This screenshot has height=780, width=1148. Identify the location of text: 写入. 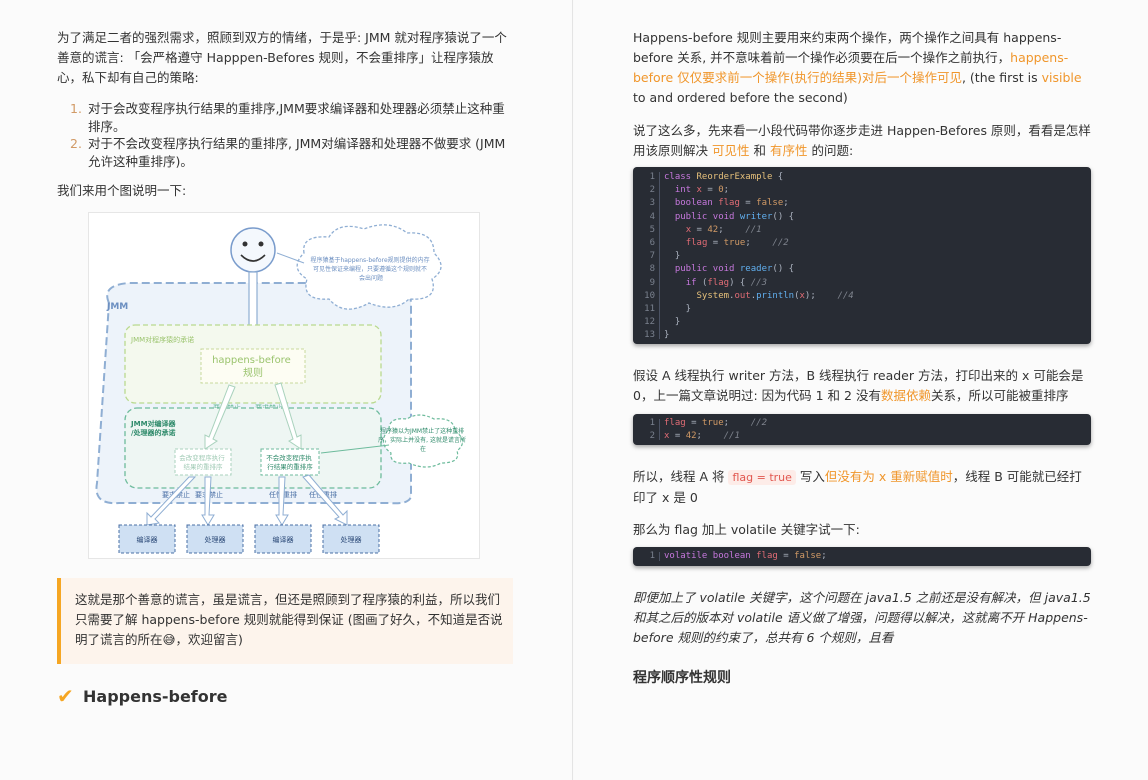
(810, 476).